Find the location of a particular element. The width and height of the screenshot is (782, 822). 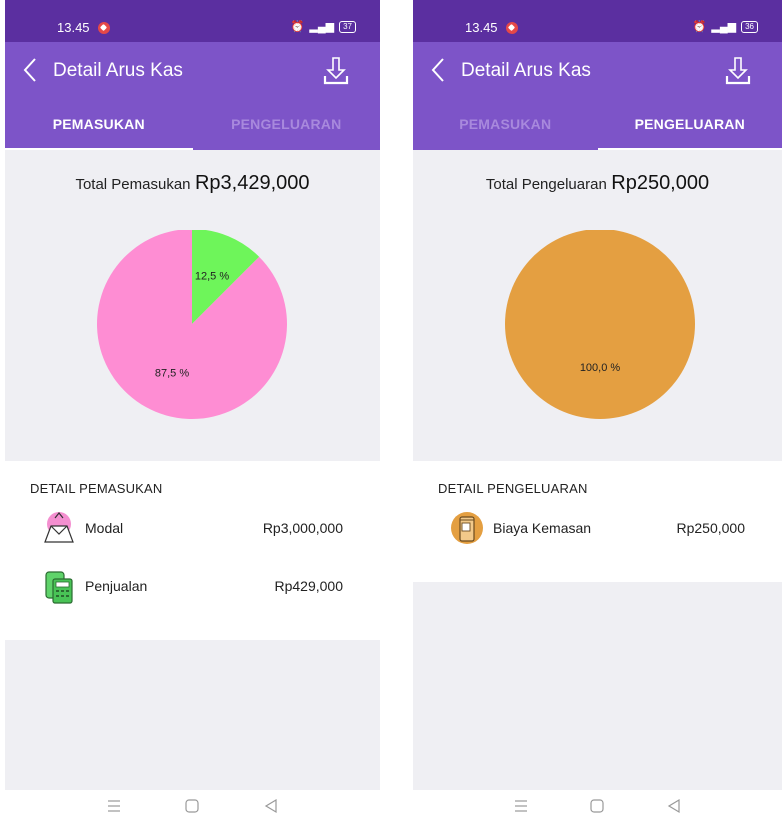

total-label: Total Pengeluaran is located at coordinates (546, 184).